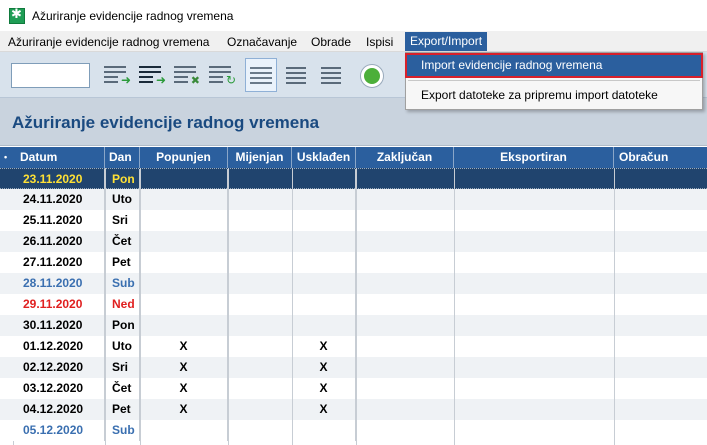 The image size is (707, 445). What do you see at coordinates (261, 75) in the screenshot?
I see `list-view-icon` at bounding box center [261, 75].